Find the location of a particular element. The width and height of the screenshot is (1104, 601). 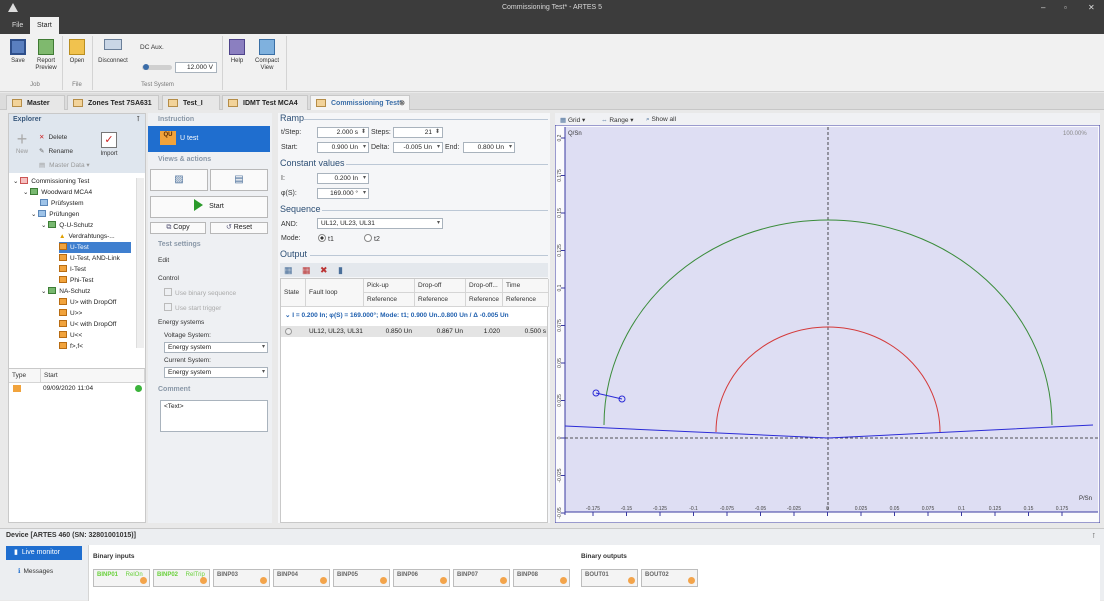

col-start: Start is located at coordinates (93, 376).